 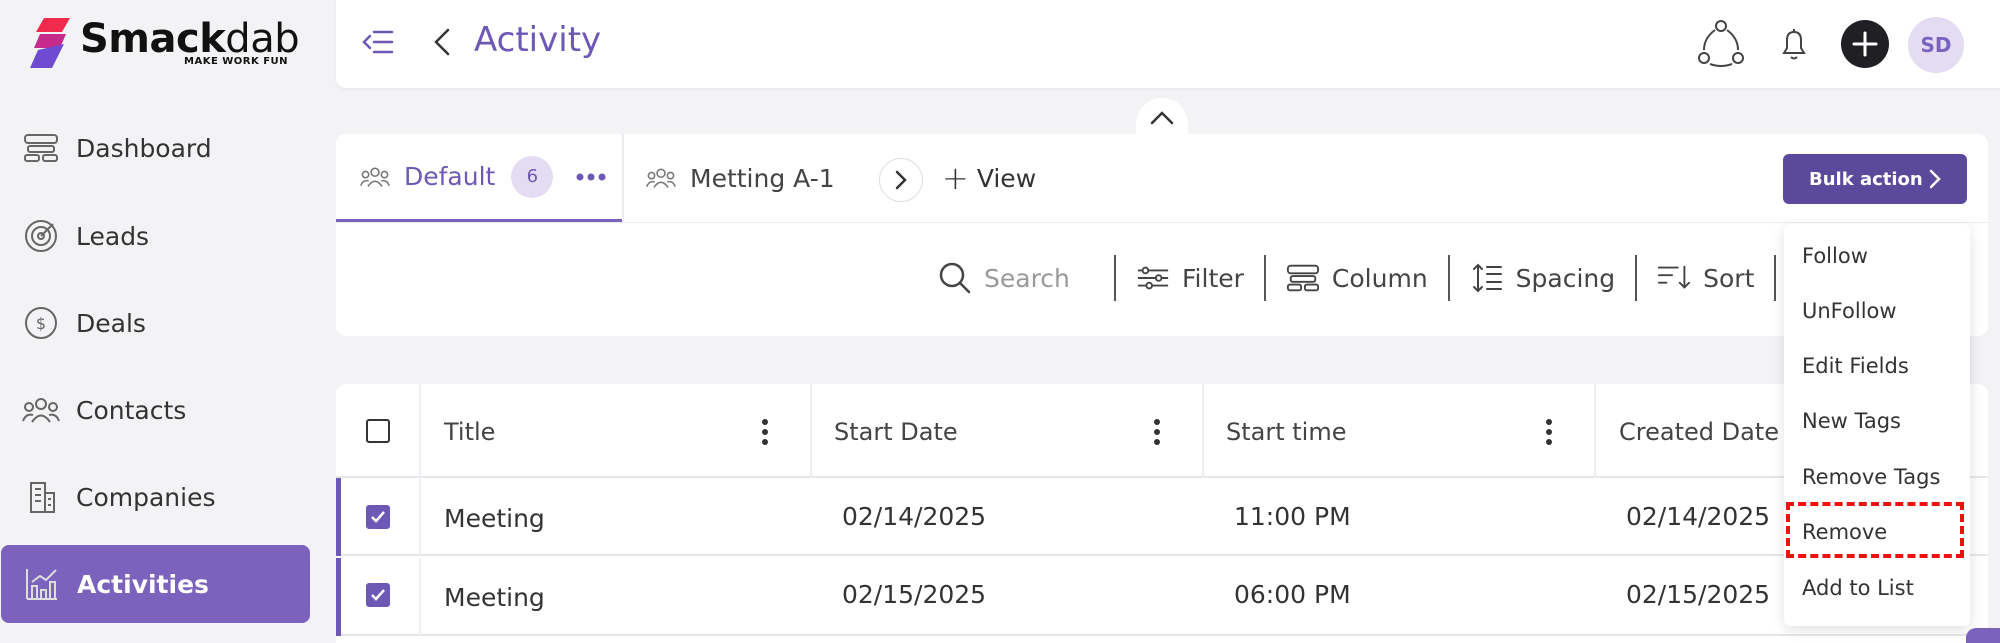 I want to click on sidebar-item-label: Activities, so click(x=143, y=584).